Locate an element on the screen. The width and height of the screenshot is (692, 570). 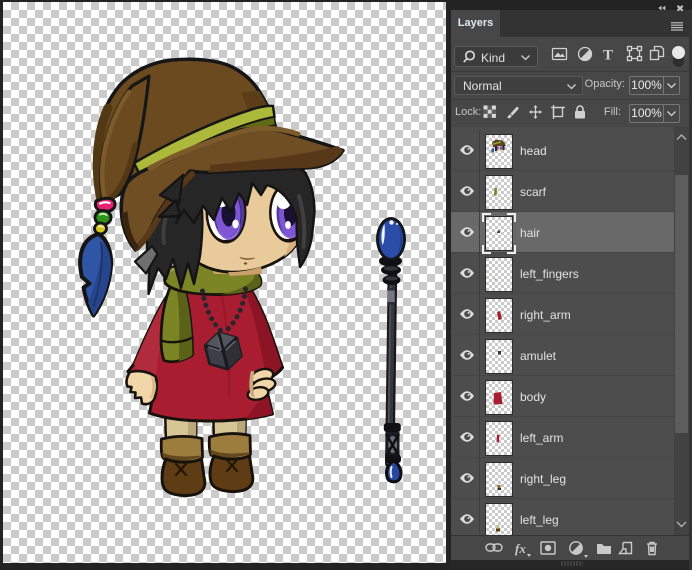
svg-text: T is located at coordinates (608, 56).